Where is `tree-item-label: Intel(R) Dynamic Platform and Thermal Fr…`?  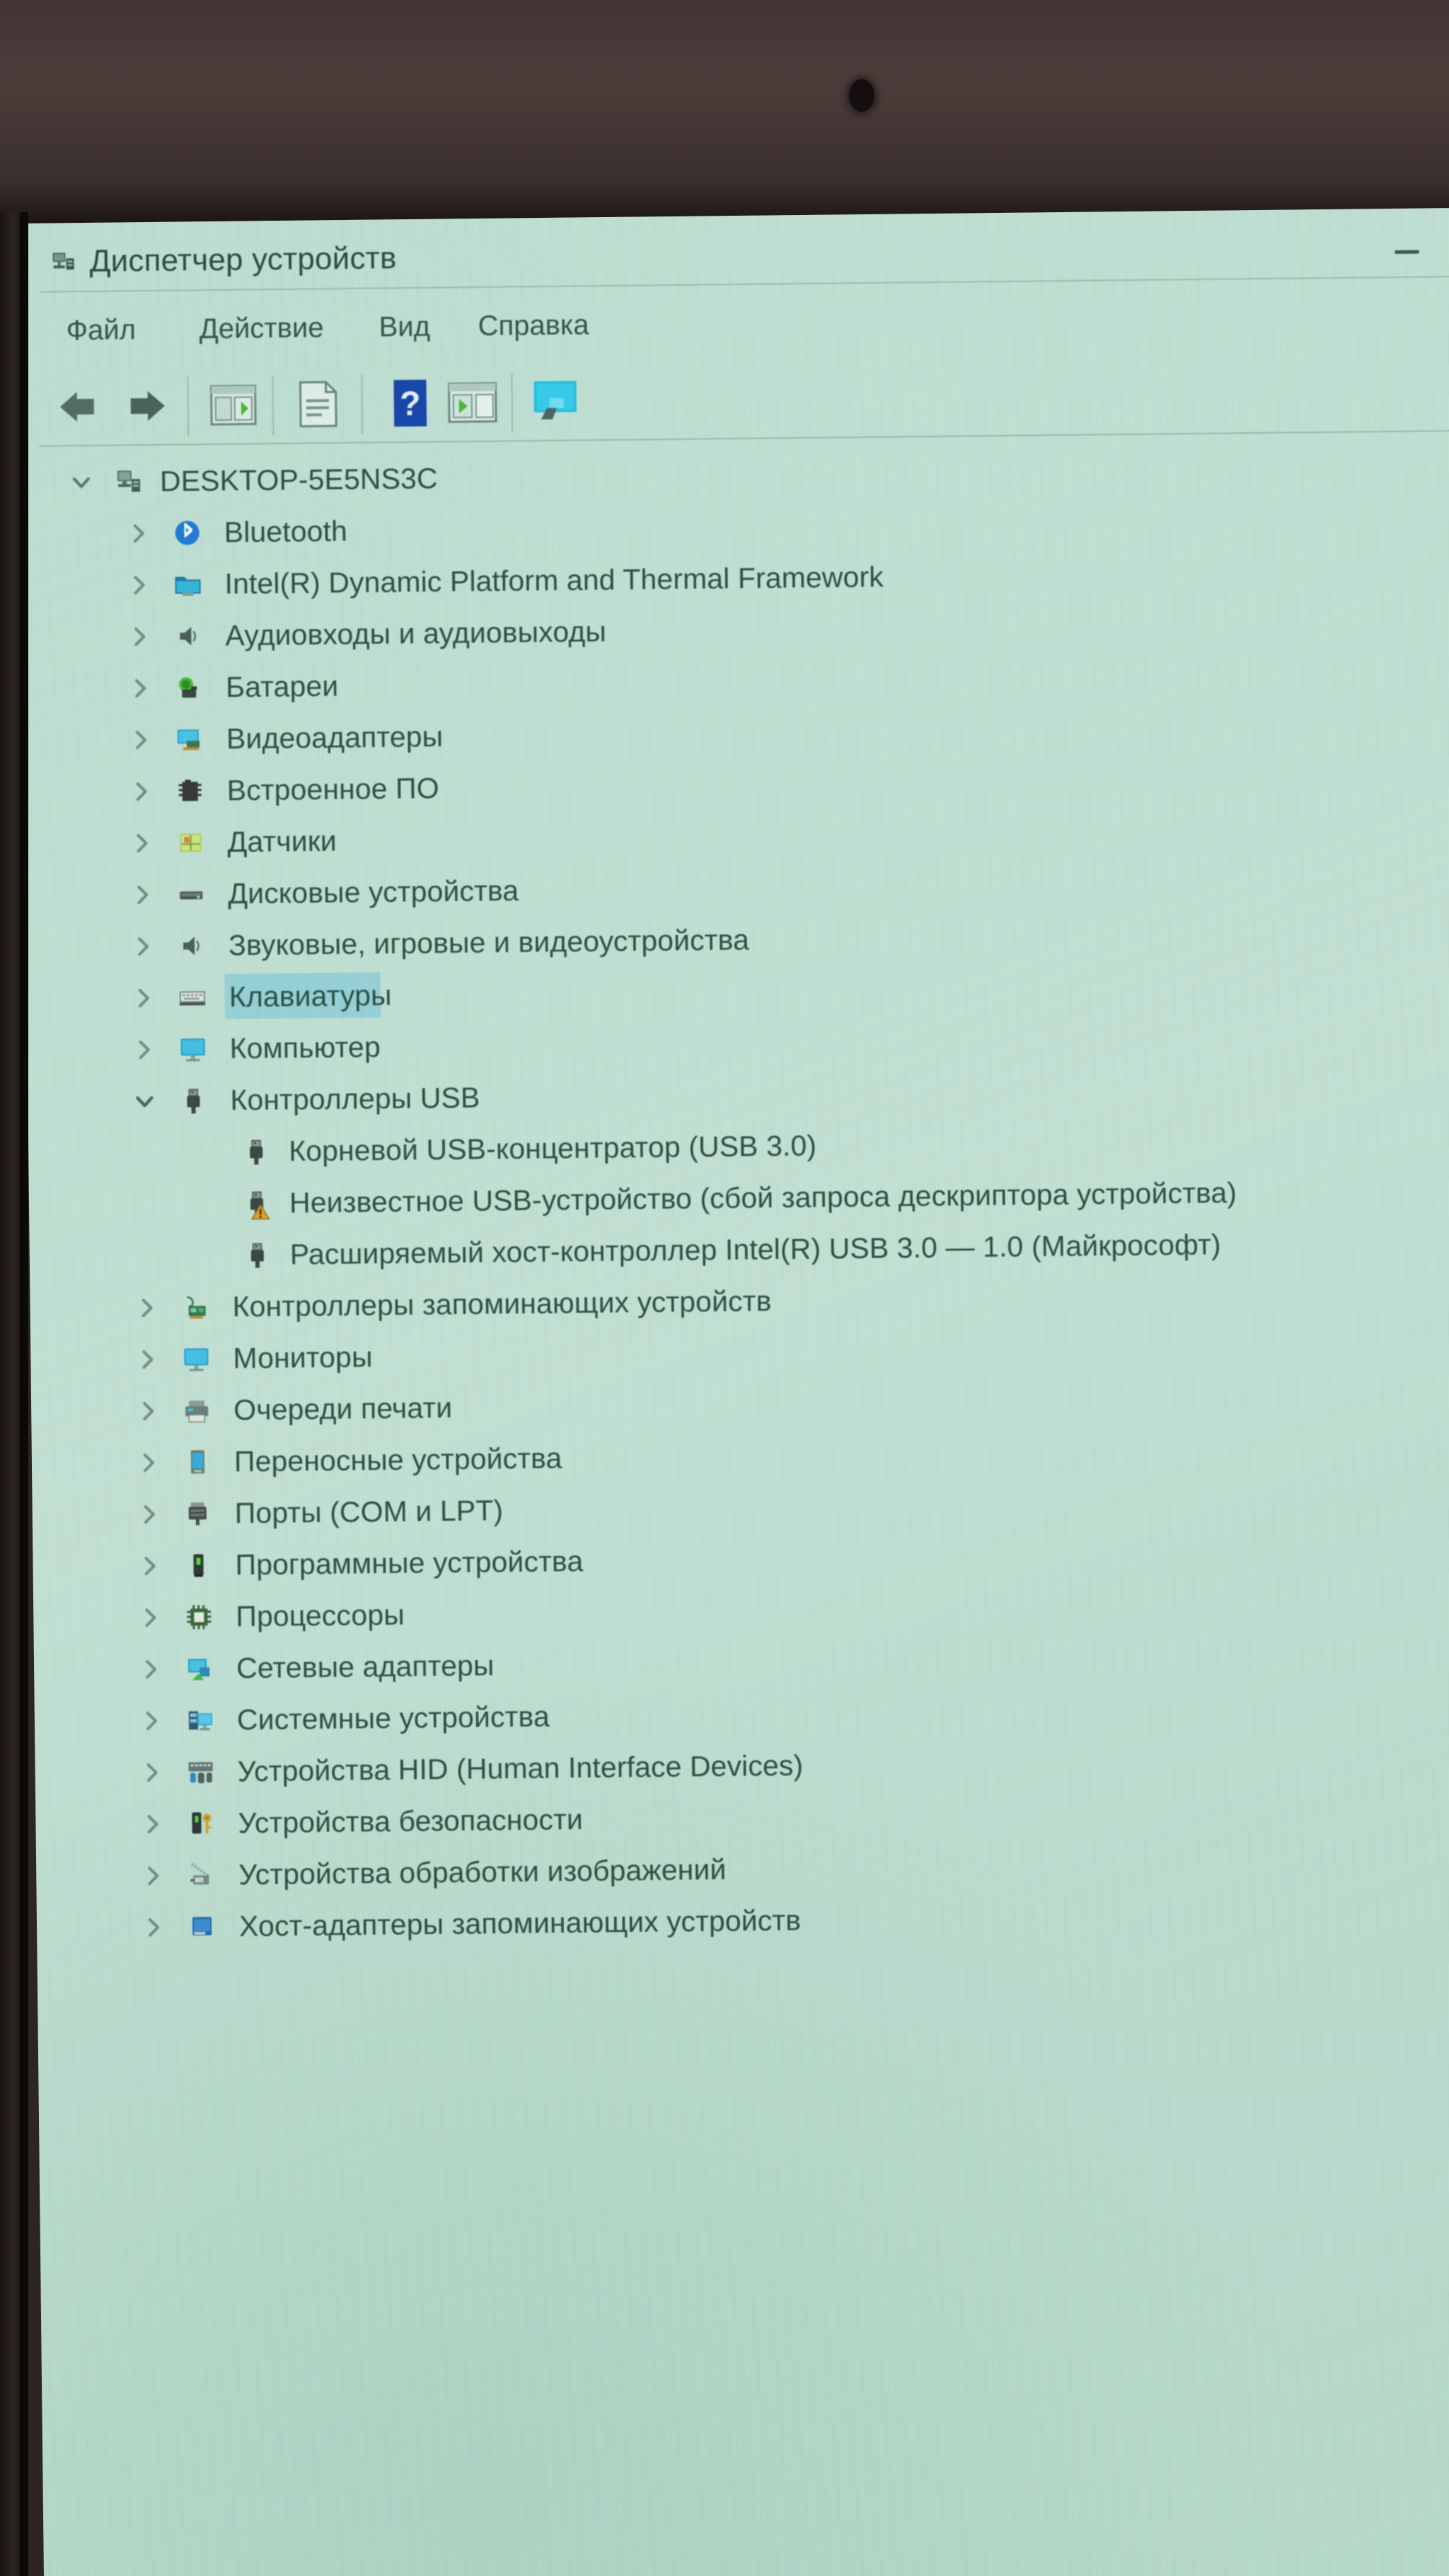
tree-item-label: Intel(R) Dynamic Platform and Thermal Fr… is located at coordinates (554, 579).